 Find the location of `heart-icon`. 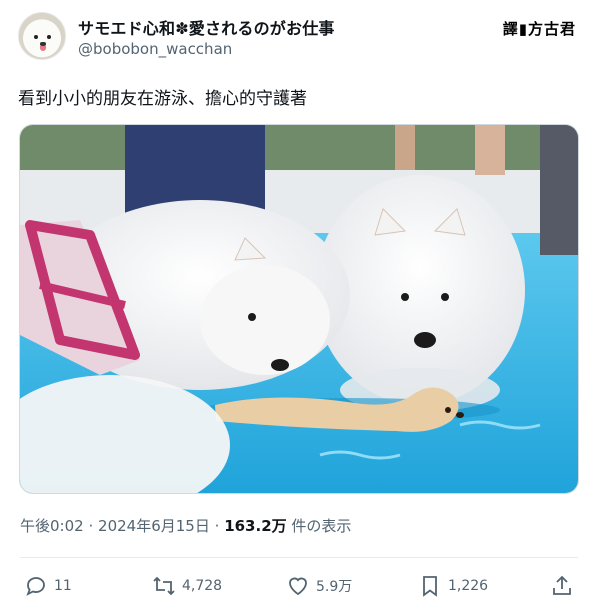

heart-icon is located at coordinates (298, 586).